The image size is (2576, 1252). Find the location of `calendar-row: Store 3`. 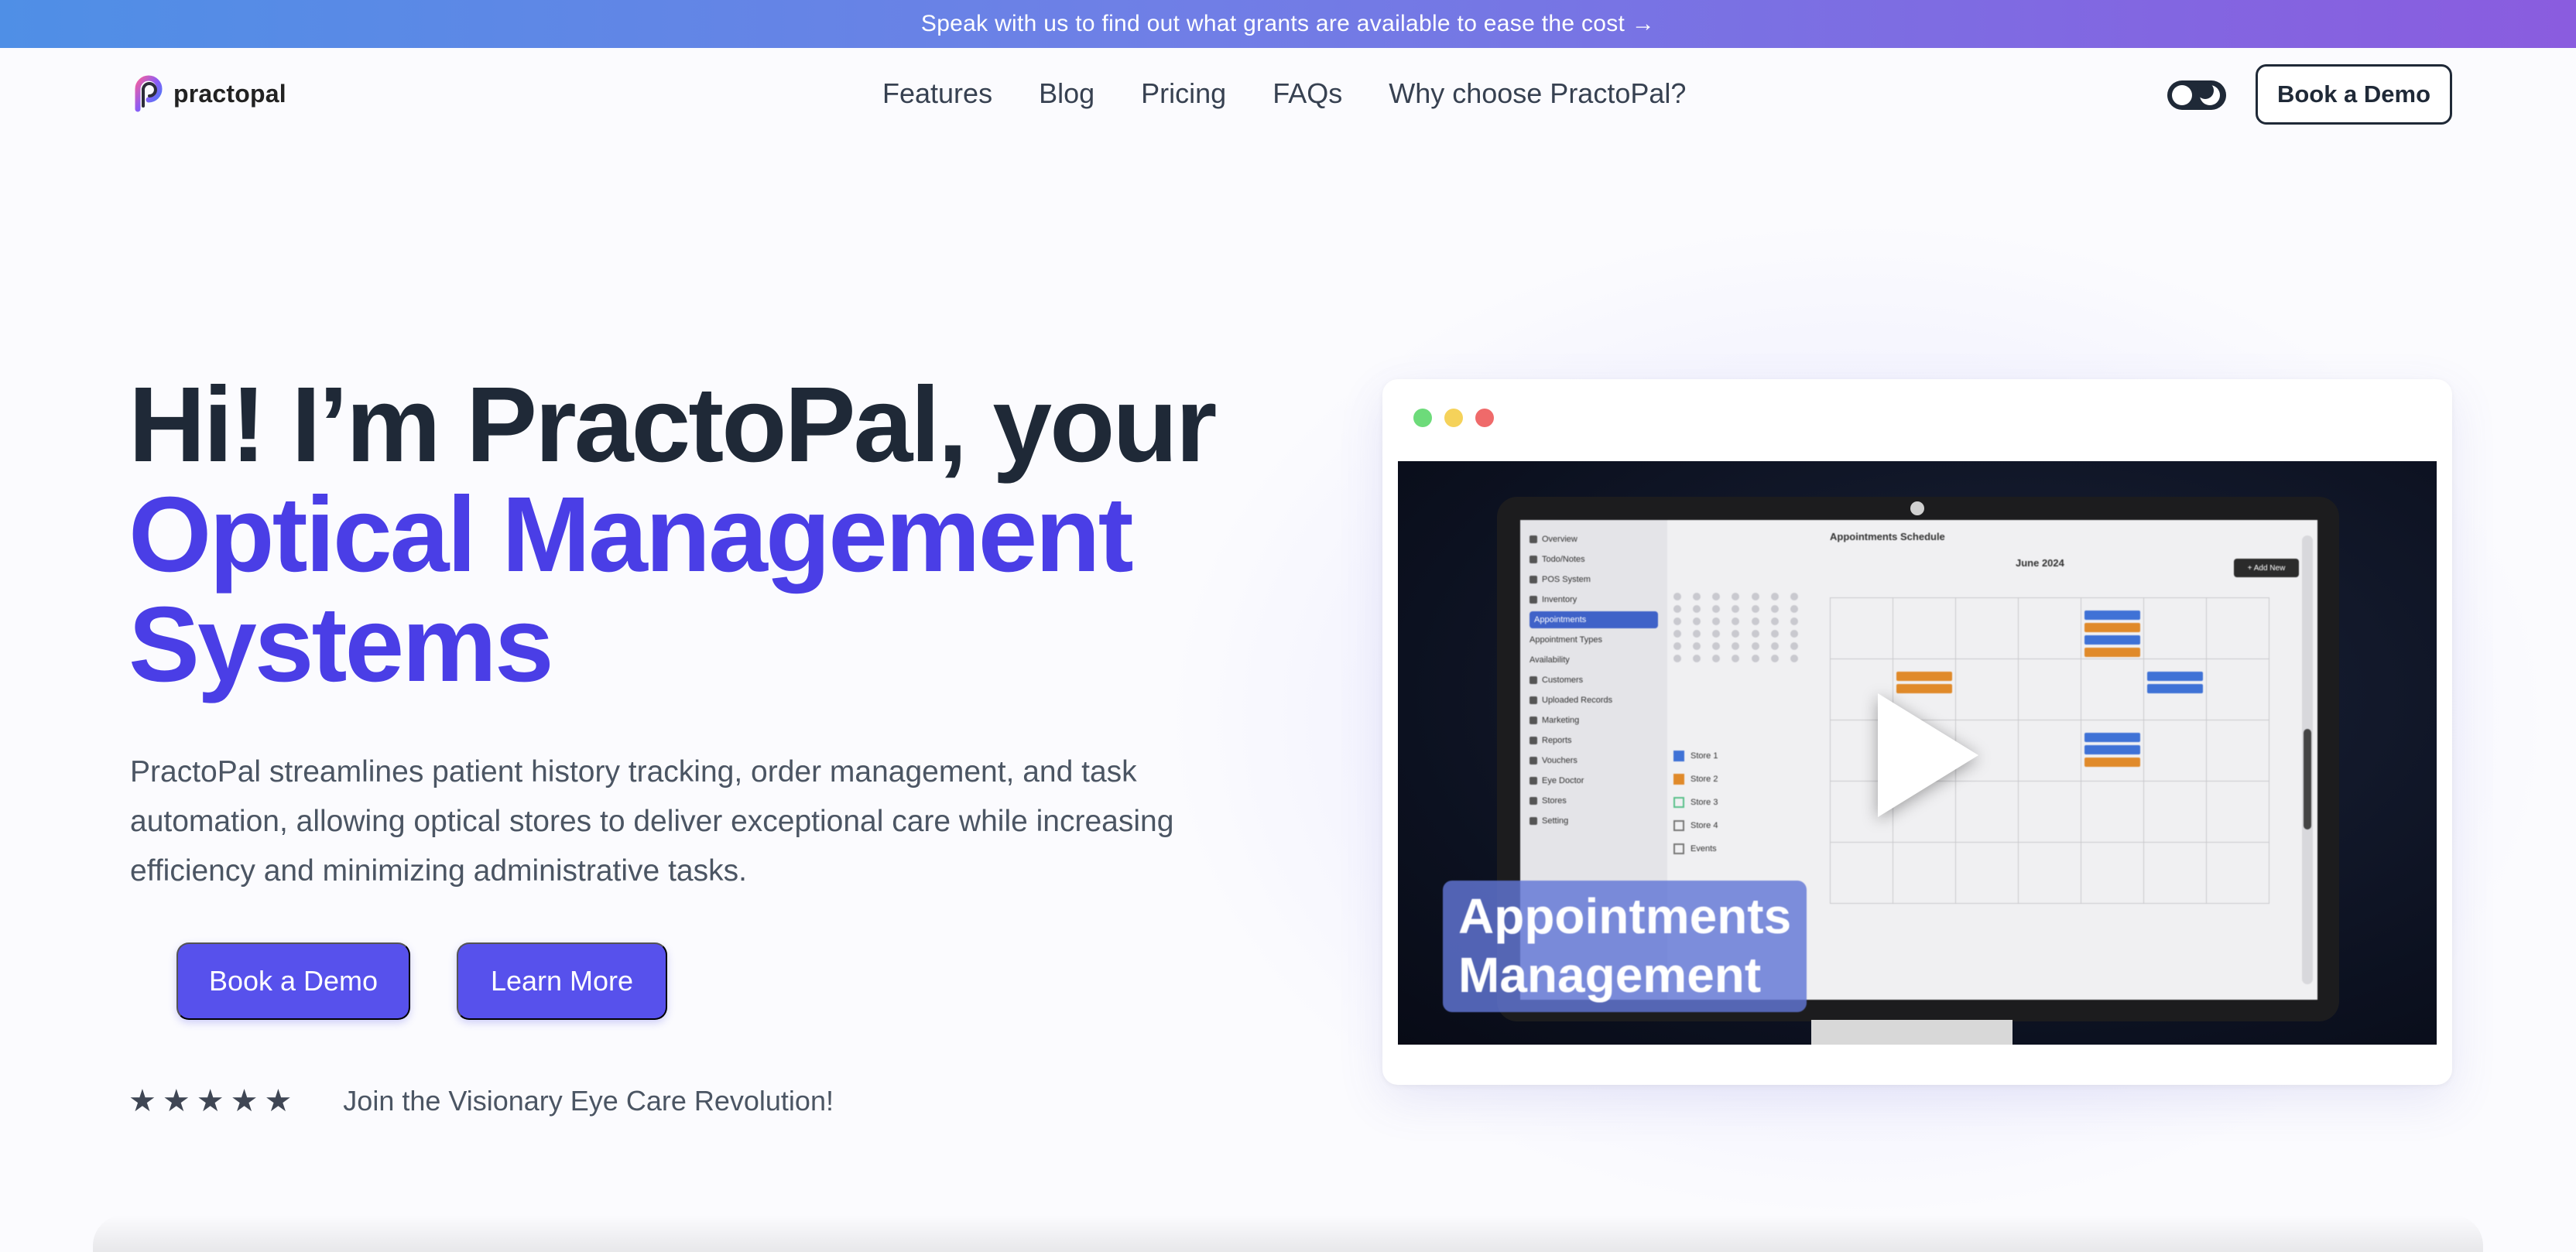

calendar-row: Store 3 is located at coordinates (1739, 803).